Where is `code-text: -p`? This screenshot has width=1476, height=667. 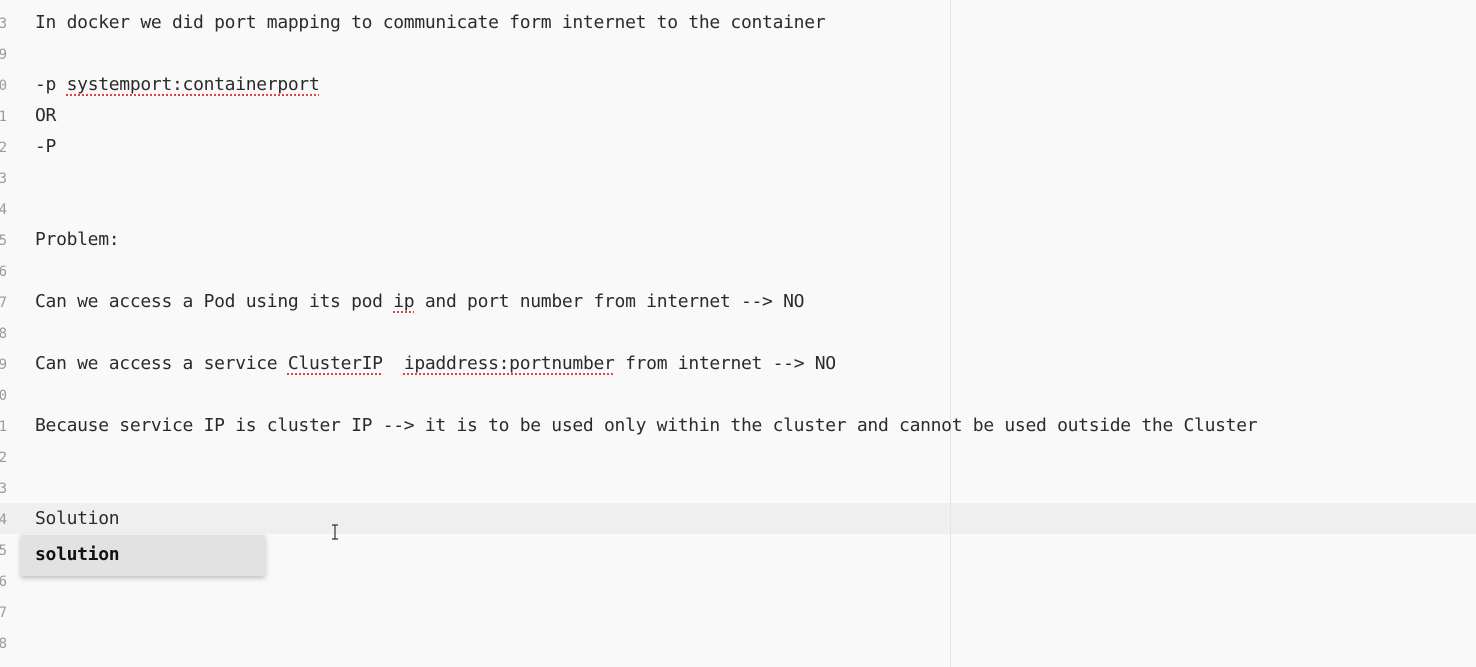
code-text: -p is located at coordinates (51, 84).